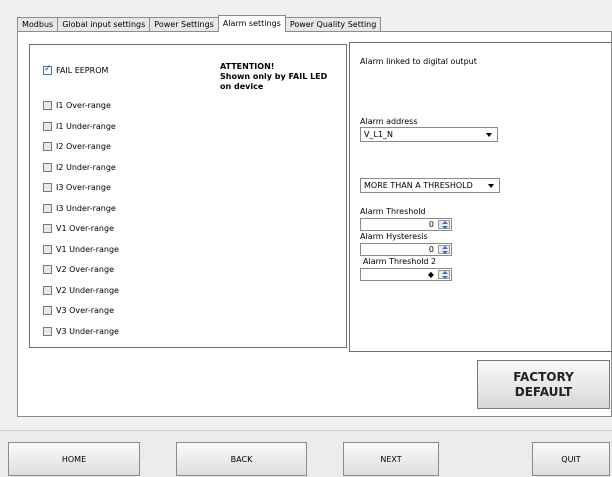 The height and width of the screenshot is (477, 612). I want to click on tab-alarm-settings: Alarm settings, so click(251, 23).